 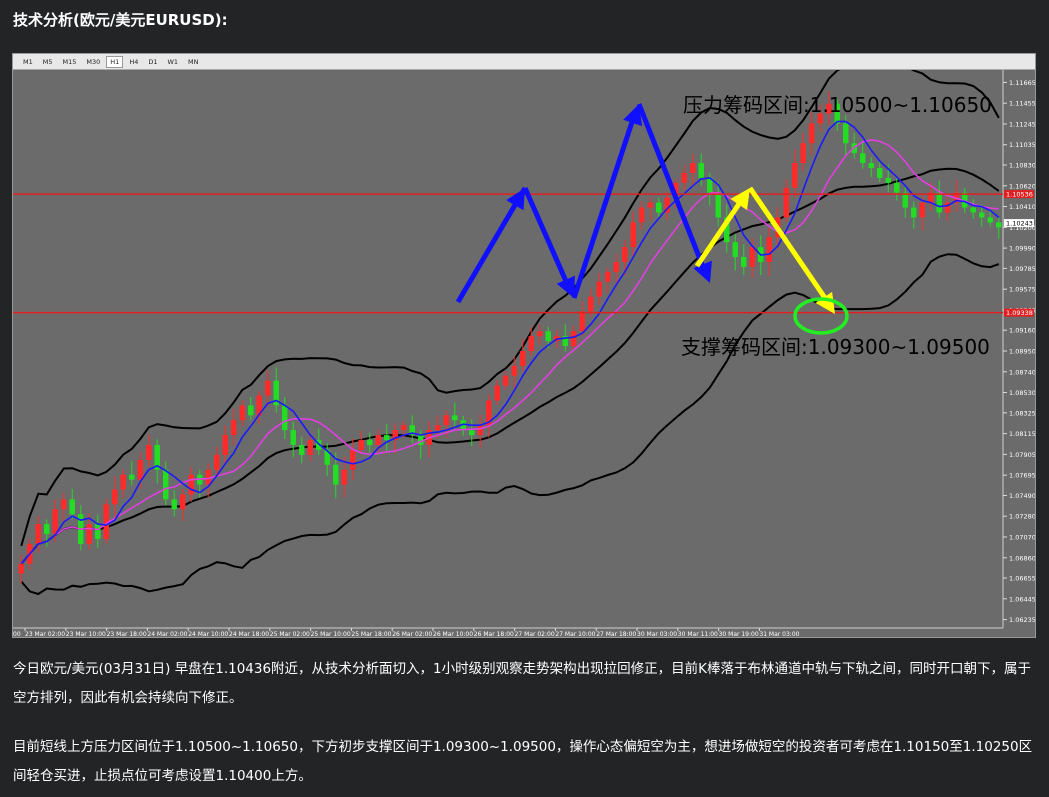 What do you see at coordinates (1022, 496) in the screenshot?
I see `y-tick-label: 1.07490` at bounding box center [1022, 496].